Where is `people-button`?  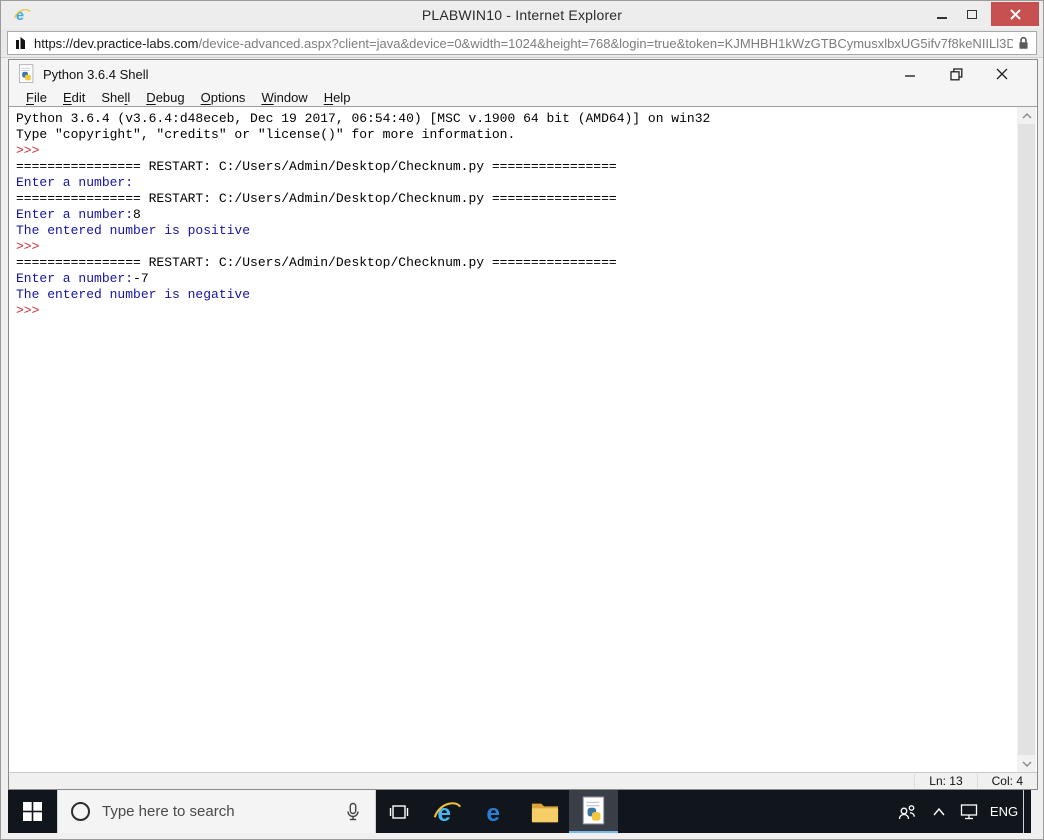
people-button is located at coordinates (907, 811).